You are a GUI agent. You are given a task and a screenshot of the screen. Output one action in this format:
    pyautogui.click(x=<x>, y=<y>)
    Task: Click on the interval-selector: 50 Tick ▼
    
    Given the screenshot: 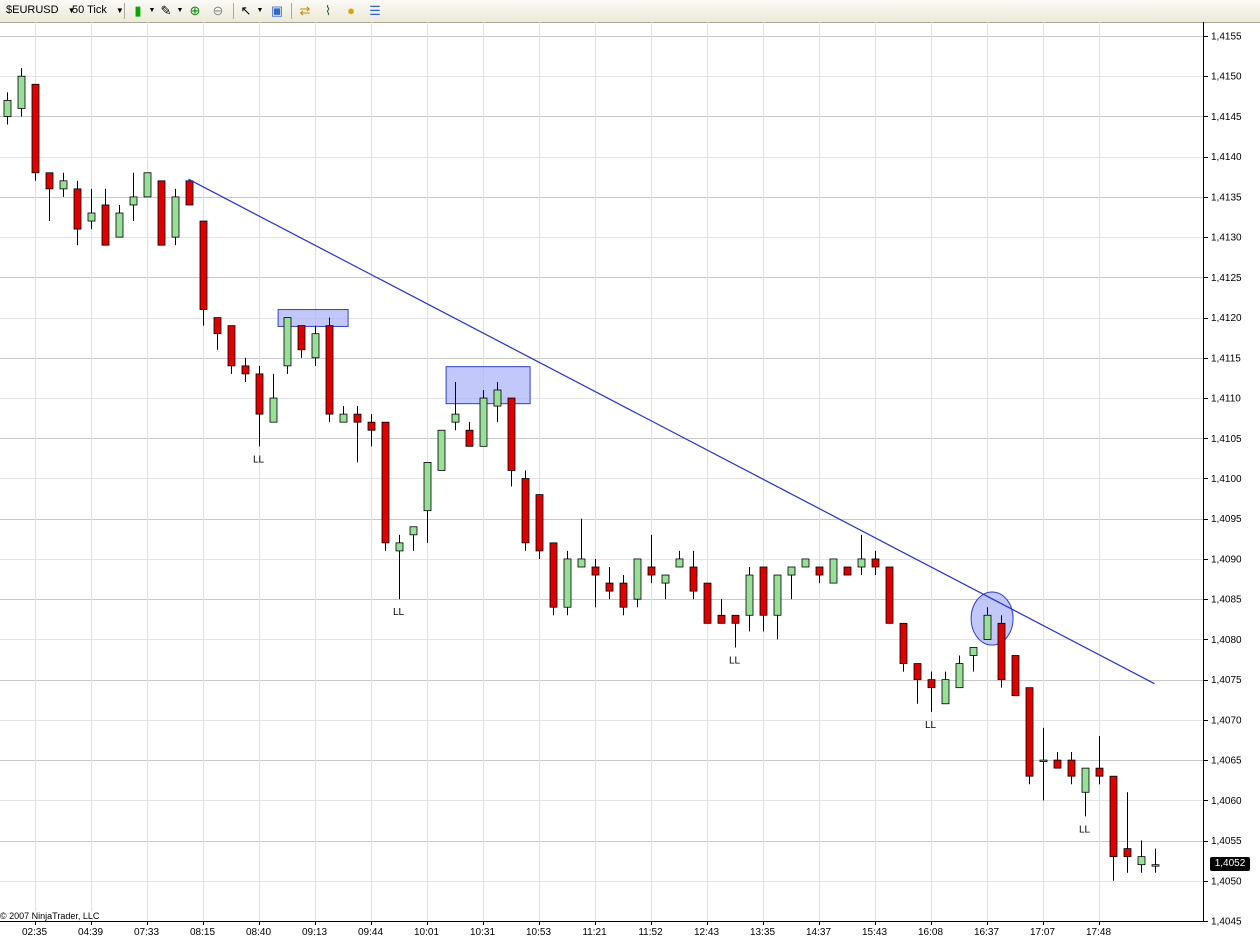 What is the action you would take?
    pyautogui.click(x=98, y=10)
    